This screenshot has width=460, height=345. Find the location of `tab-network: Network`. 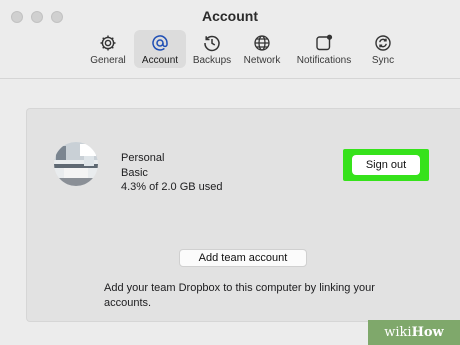

tab-network: Network is located at coordinates (262, 49).